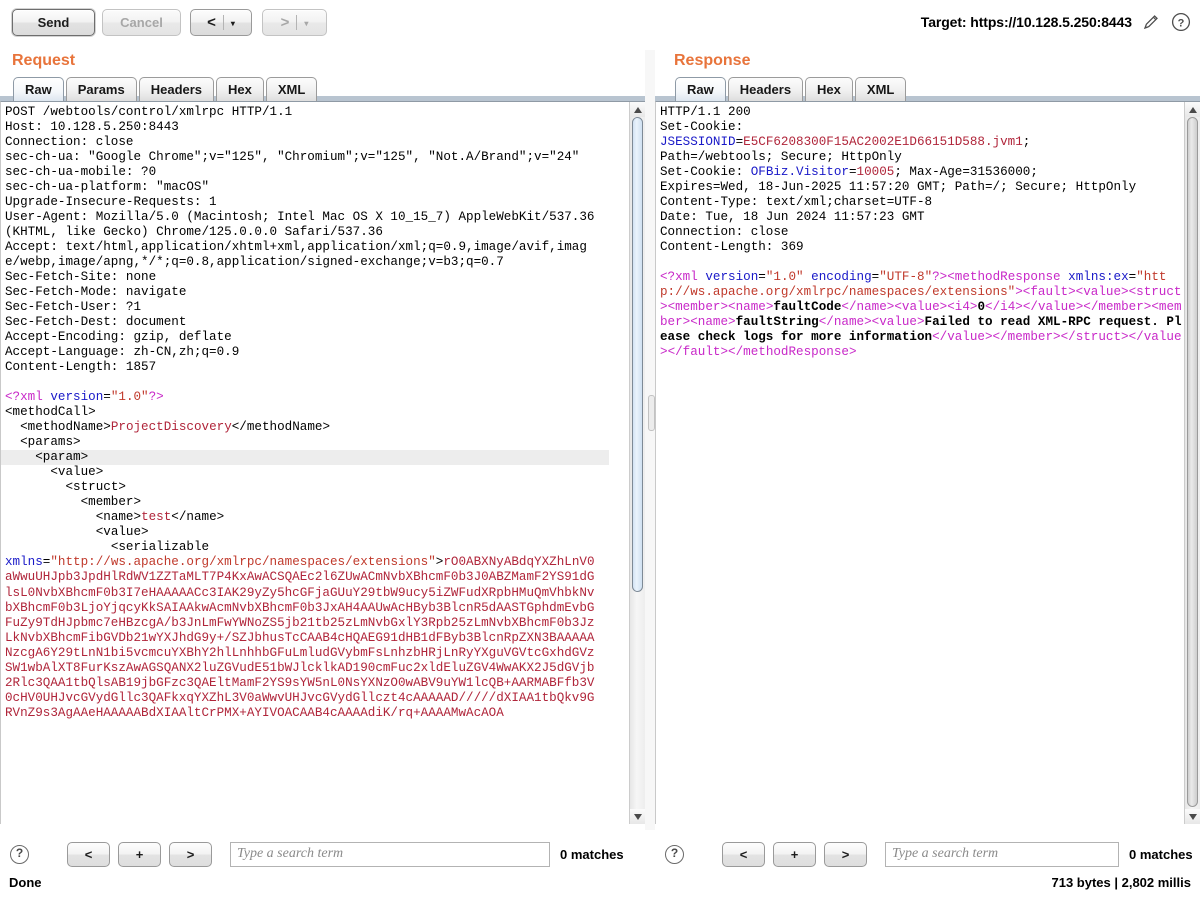 The height and width of the screenshot is (898, 1200). What do you see at coordinates (898, 322) in the screenshot?
I see `val2-open: <value>` at bounding box center [898, 322].